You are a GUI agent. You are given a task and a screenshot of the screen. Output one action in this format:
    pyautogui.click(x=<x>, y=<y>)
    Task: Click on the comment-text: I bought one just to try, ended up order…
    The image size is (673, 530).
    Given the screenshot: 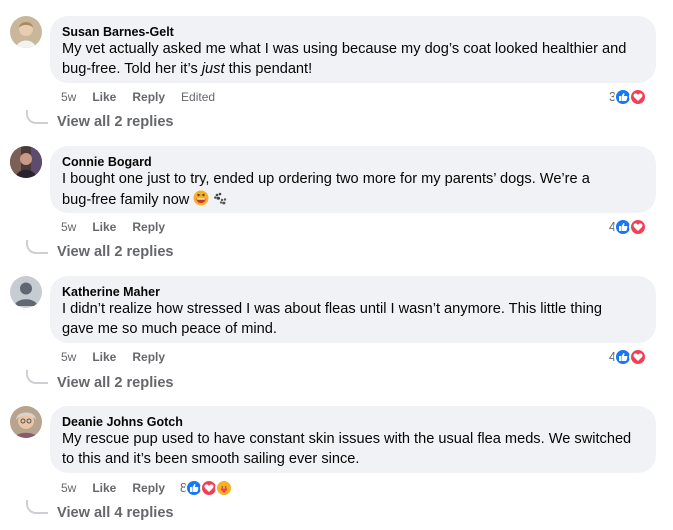 What is the action you would take?
    pyautogui.click(x=353, y=191)
    